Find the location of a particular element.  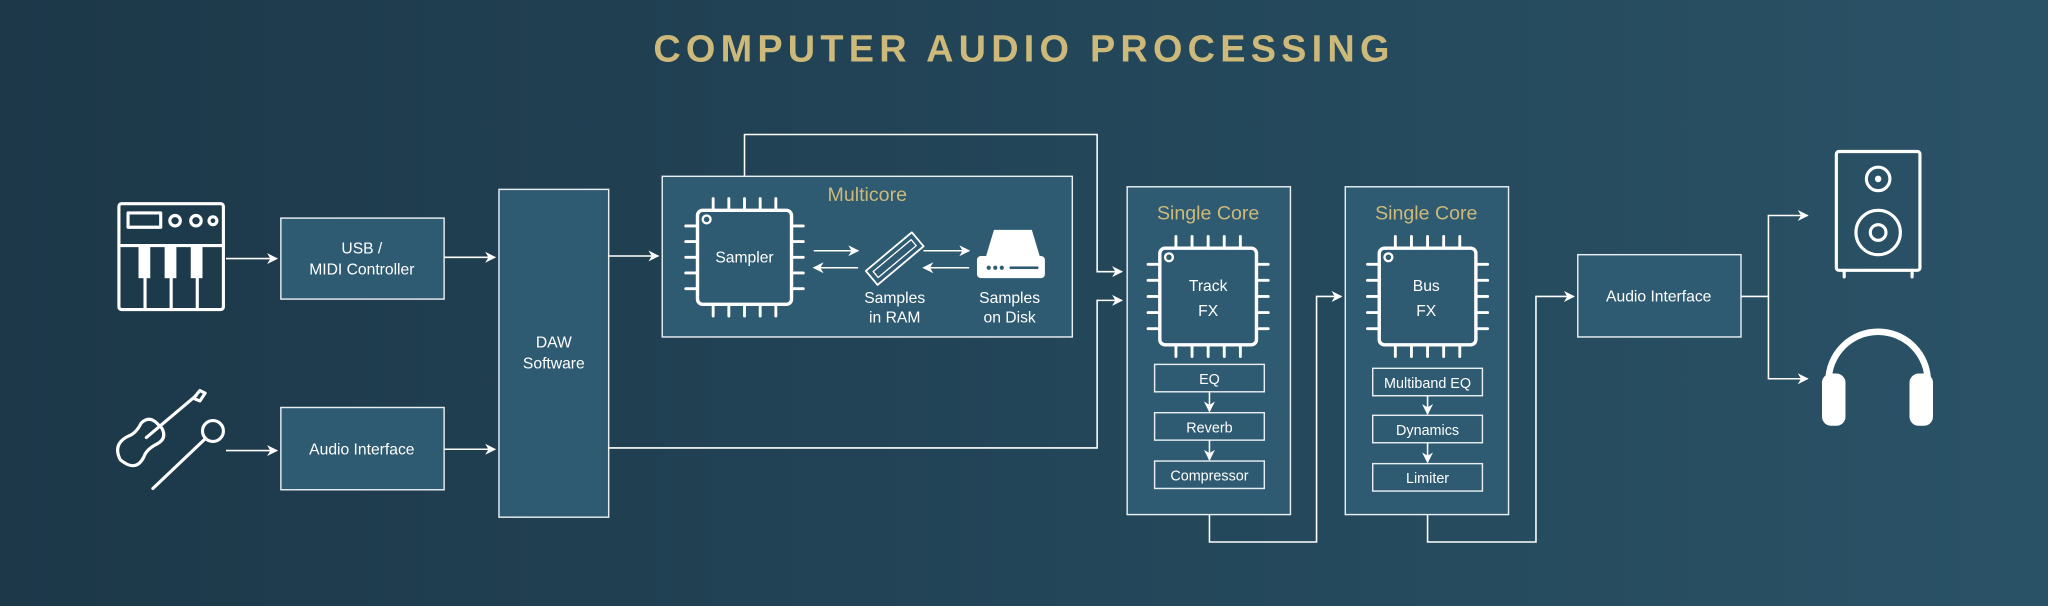

svg-text: Multicore is located at coordinates (868, 195).